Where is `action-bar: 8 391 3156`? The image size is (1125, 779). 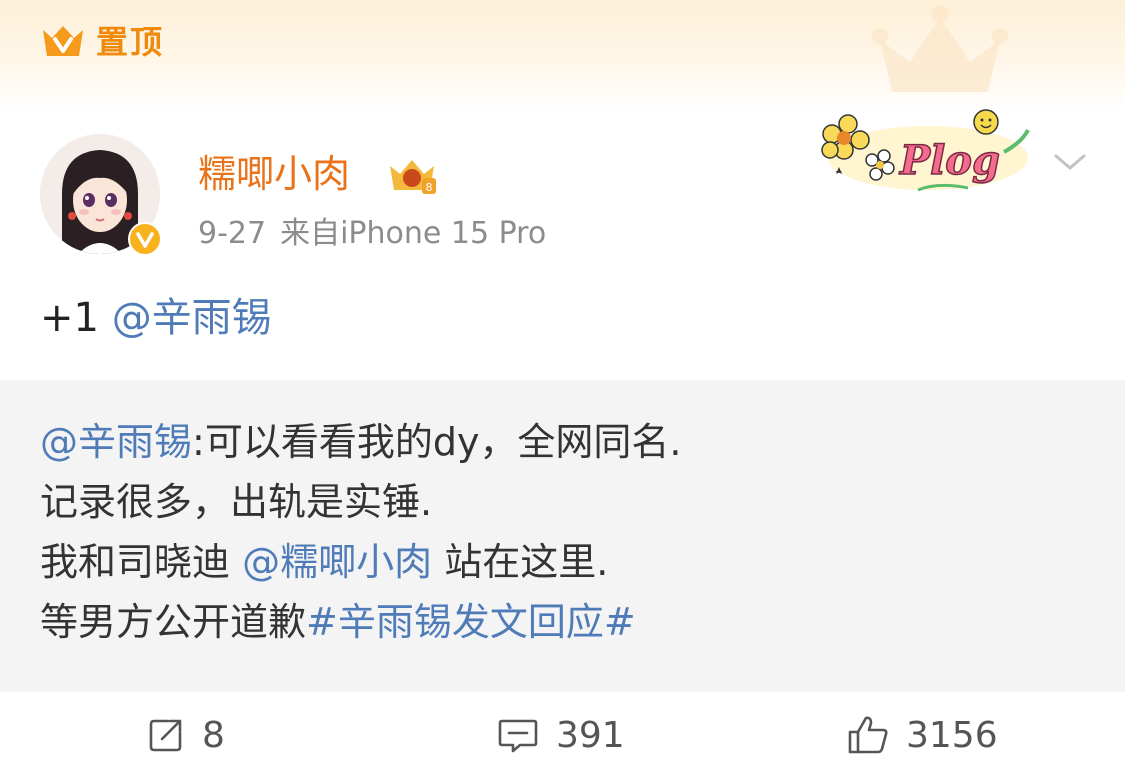
action-bar: 8 391 3156 is located at coordinates (562, 735).